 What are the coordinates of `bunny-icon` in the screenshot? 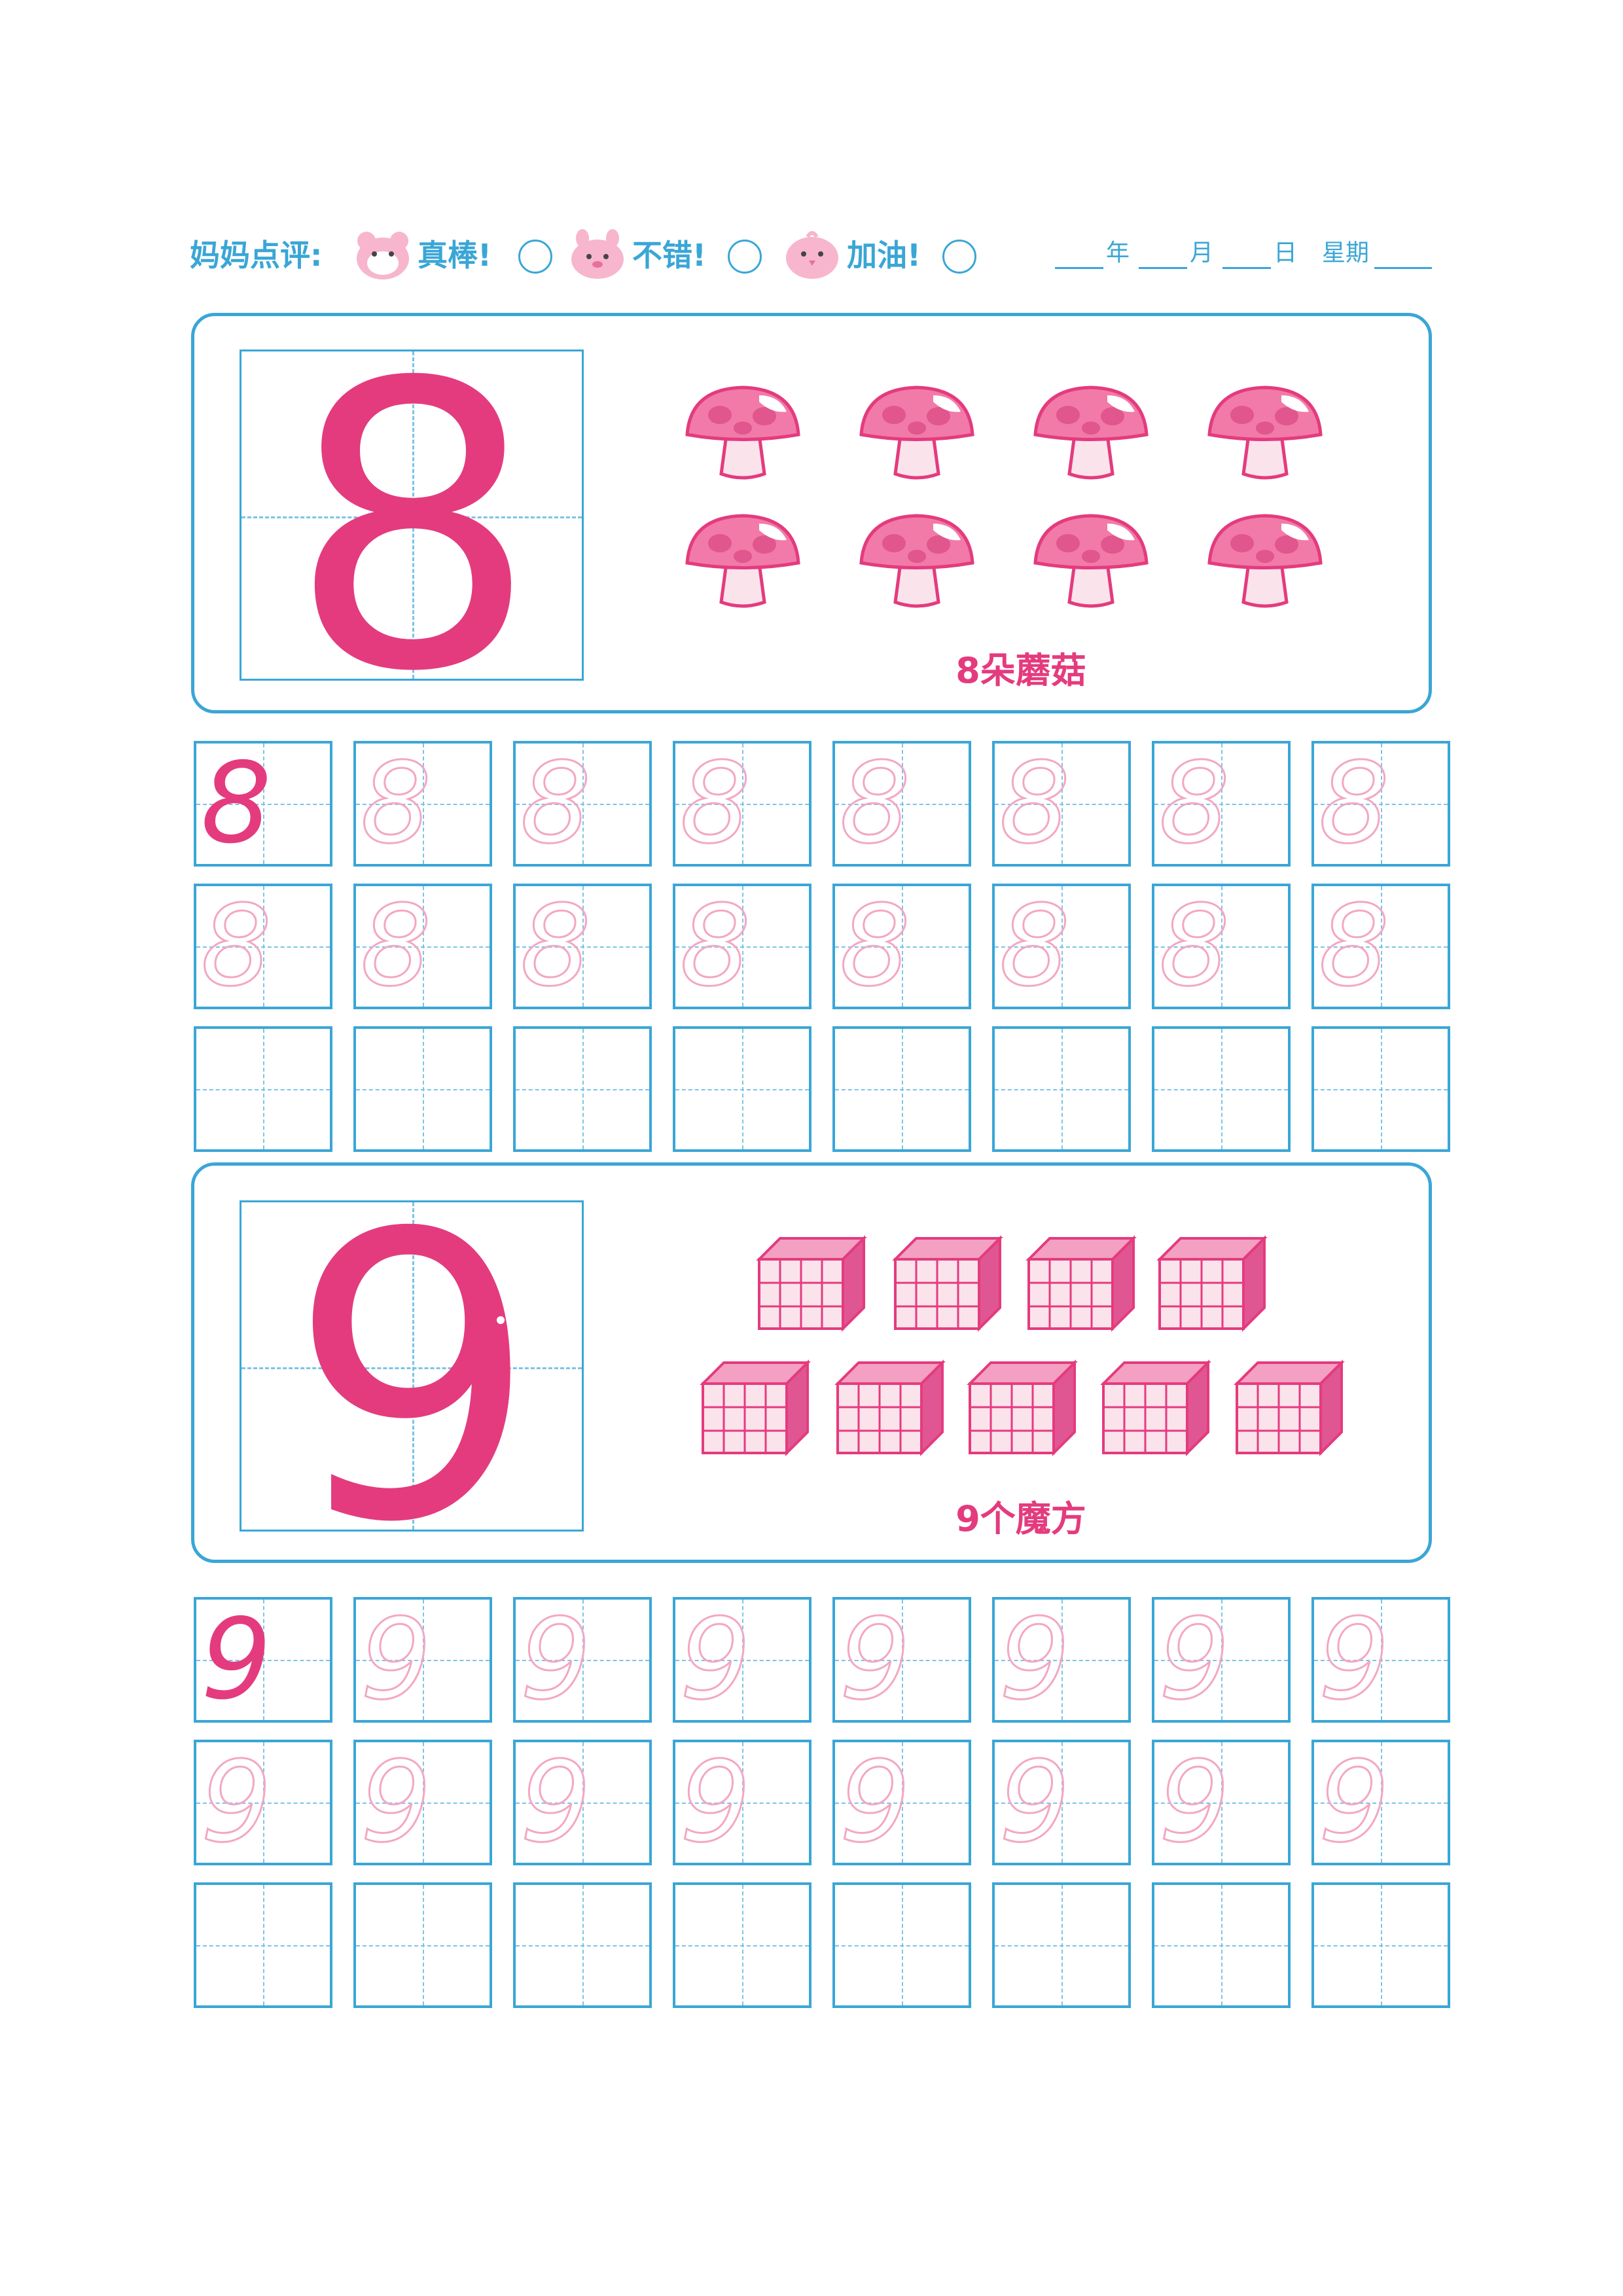 It's located at (597, 254).